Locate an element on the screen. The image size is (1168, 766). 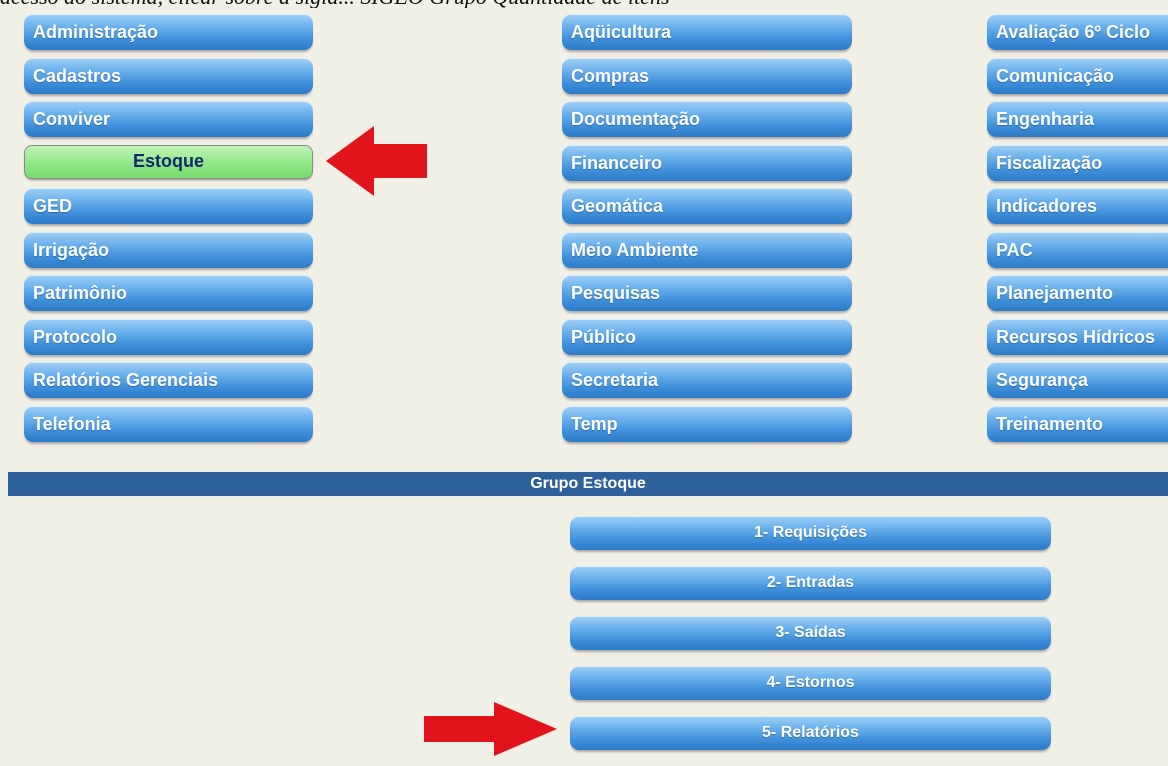
menu-button-compras: Compras is located at coordinates (707, 75).